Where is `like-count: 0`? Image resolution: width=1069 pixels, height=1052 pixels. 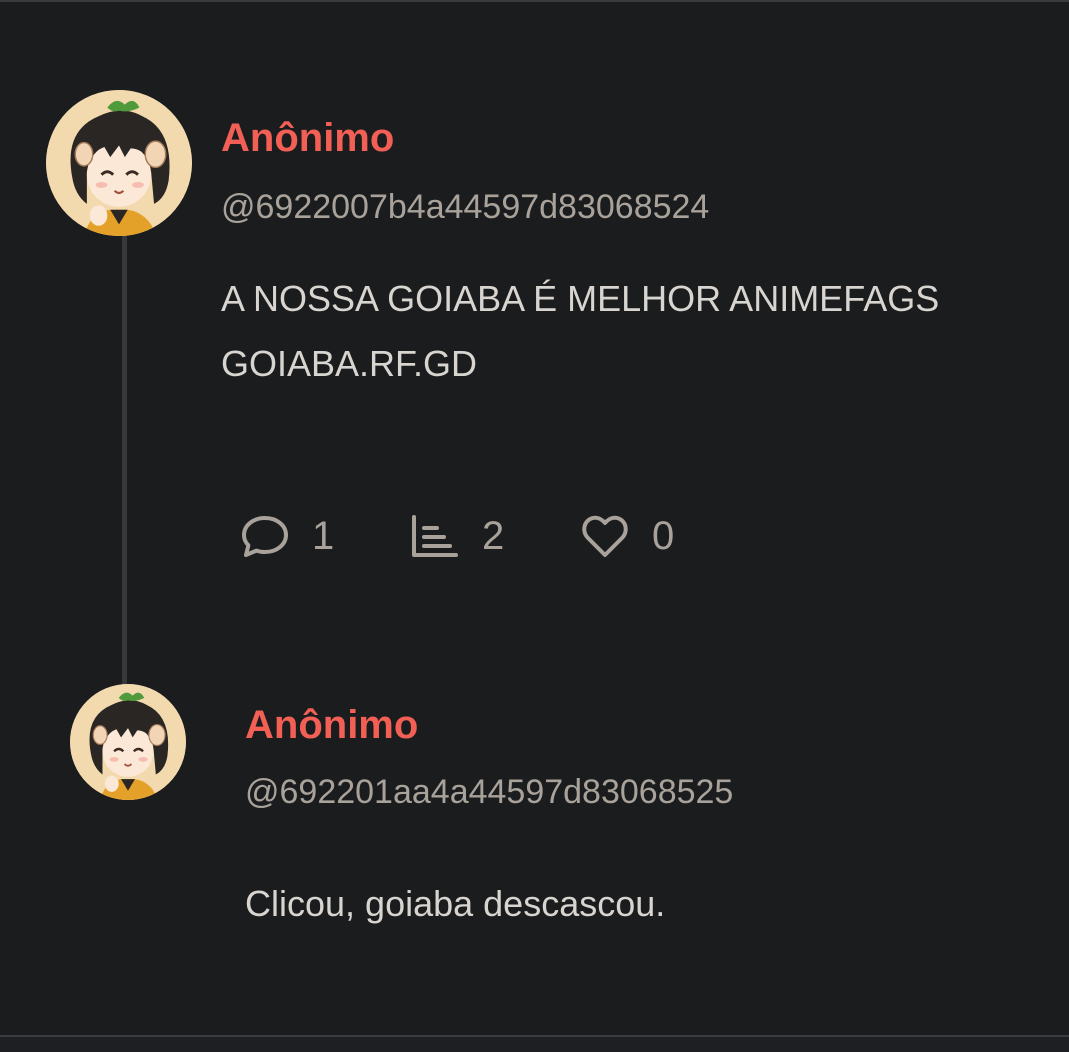 like-count: 0 is located at coordinates (663, 536).